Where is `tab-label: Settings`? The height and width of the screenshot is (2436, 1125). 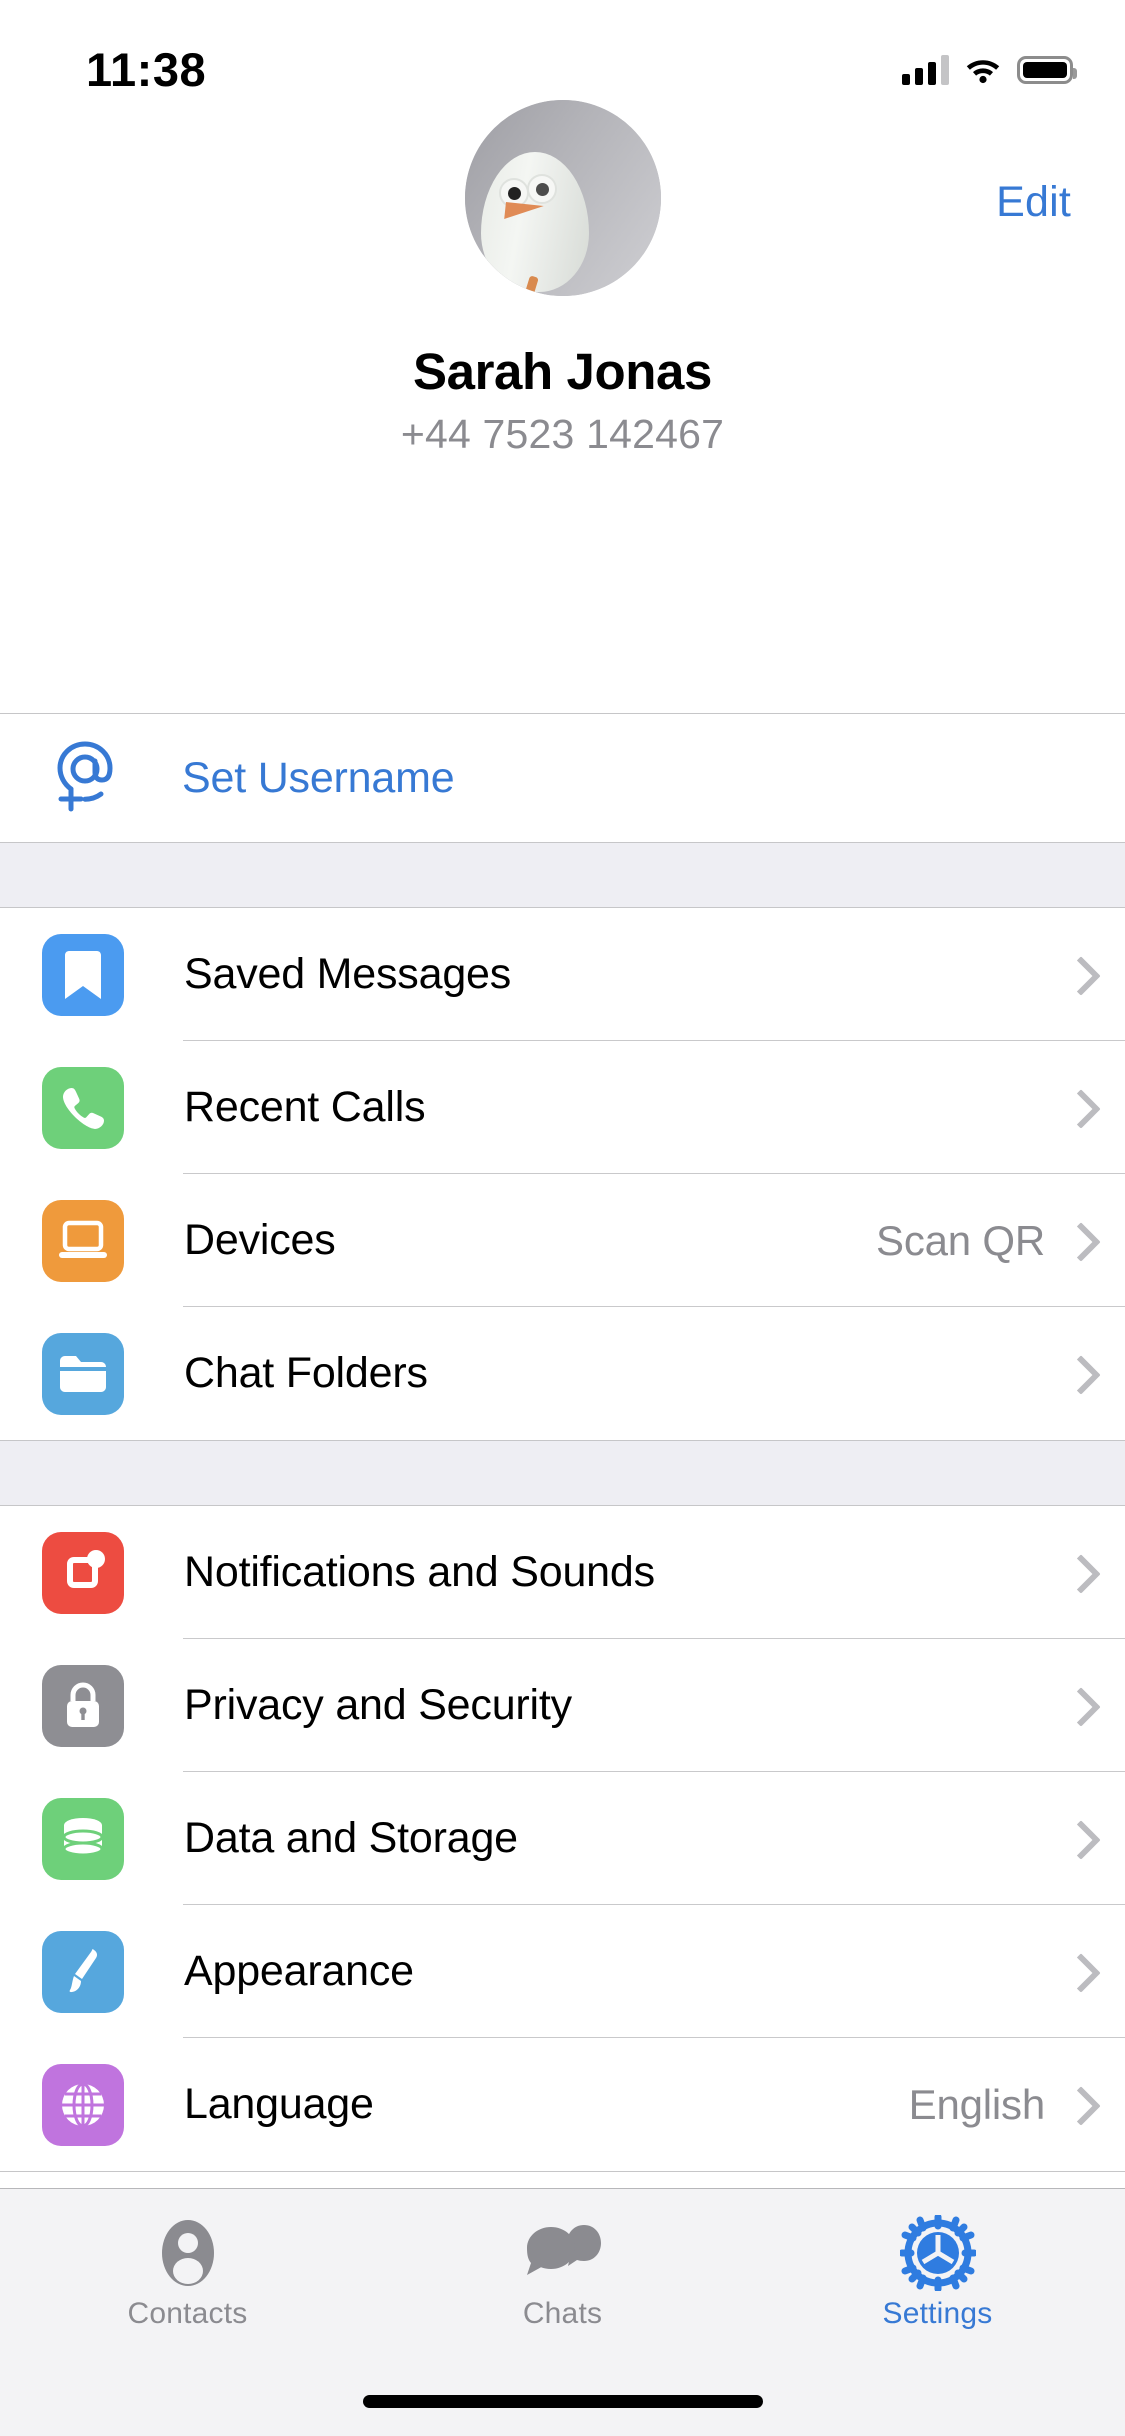
tab-label: Settings is located at coordinates (937, 2313).